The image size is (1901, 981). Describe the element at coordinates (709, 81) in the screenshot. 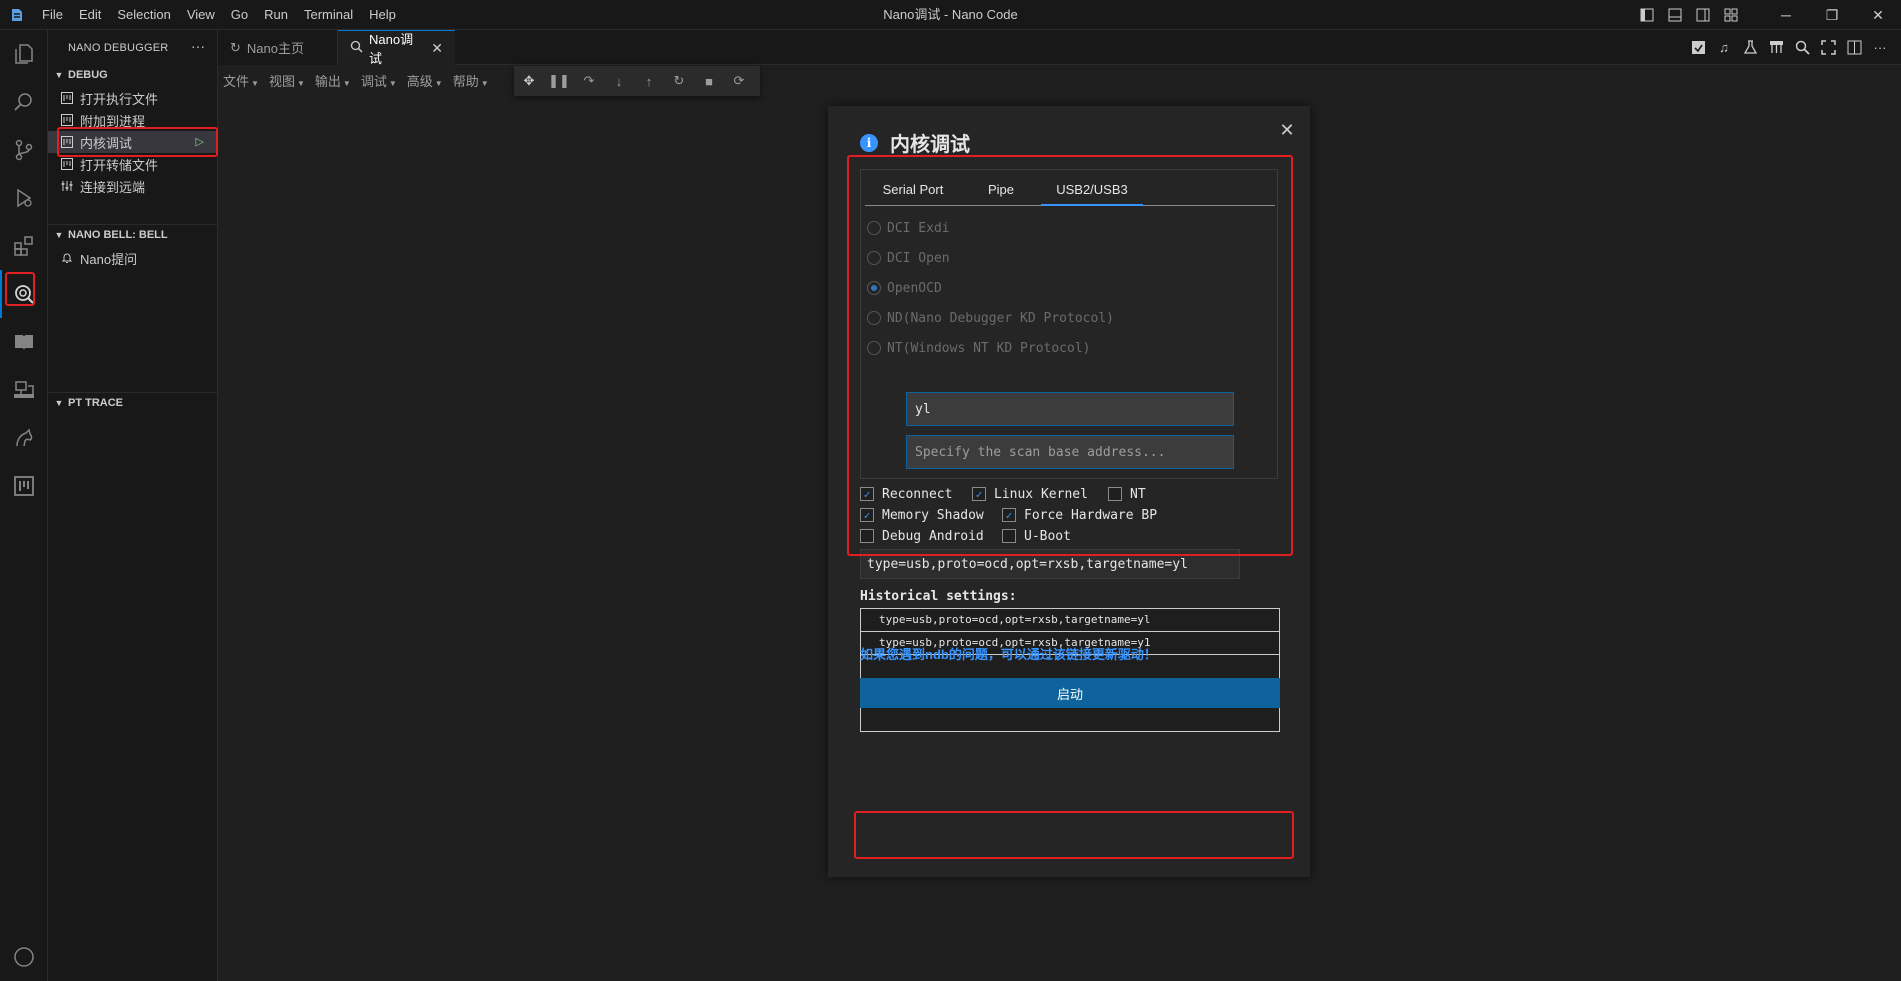

I see `stop-icon: ■` at that location.